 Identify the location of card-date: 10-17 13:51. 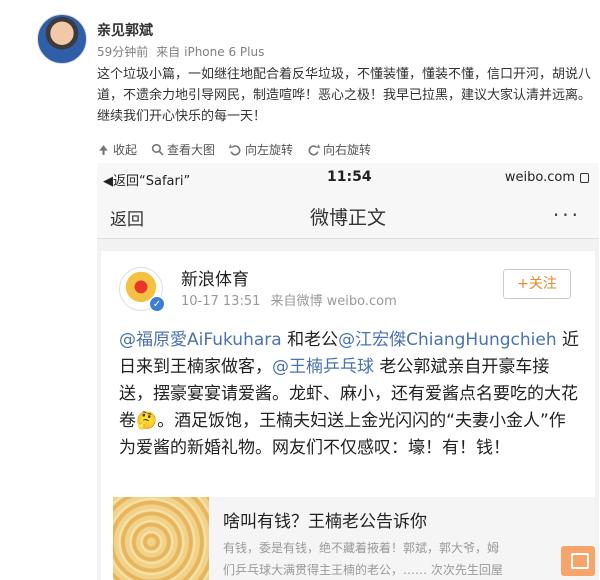
(221, 301).